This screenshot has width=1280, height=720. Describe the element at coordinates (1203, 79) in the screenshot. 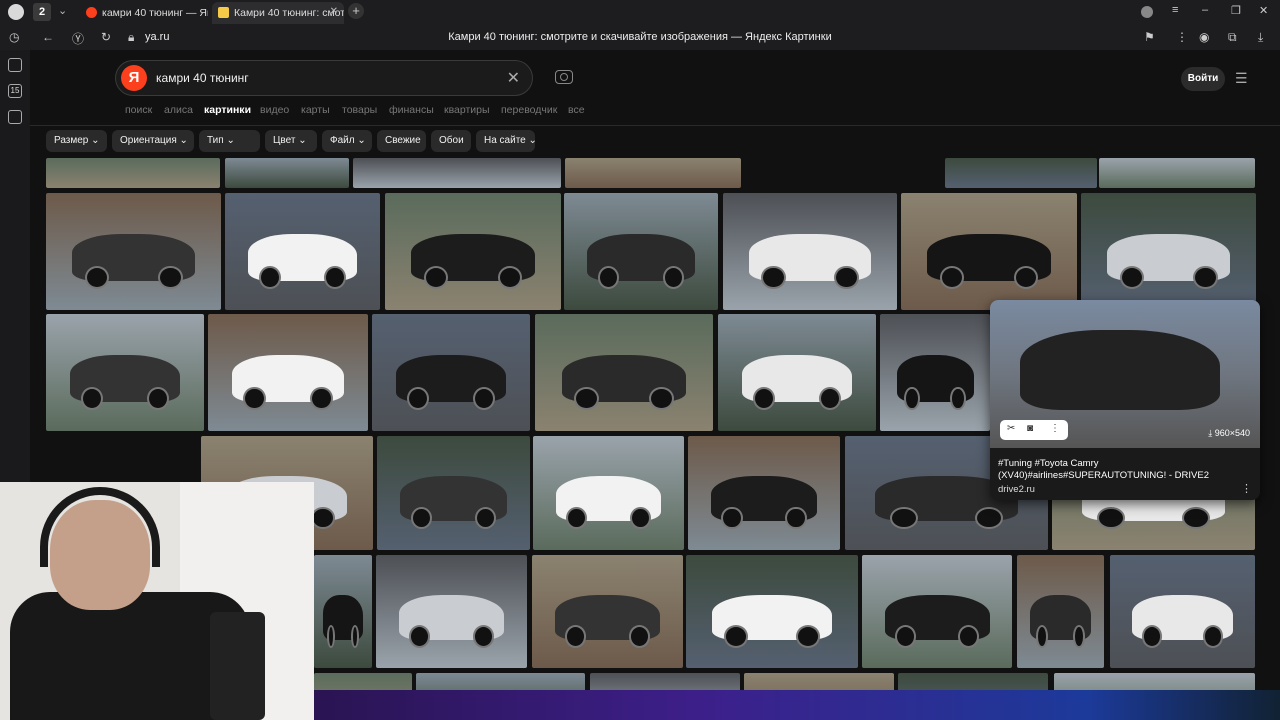

I see `login-button: Войти` at that location.